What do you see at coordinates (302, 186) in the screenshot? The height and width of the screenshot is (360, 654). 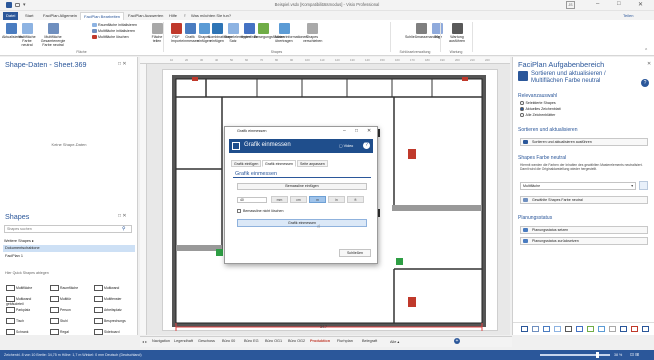 I see `insert-dimension-line-button: Bemassline einfügen` at bounding box center [302, 186].